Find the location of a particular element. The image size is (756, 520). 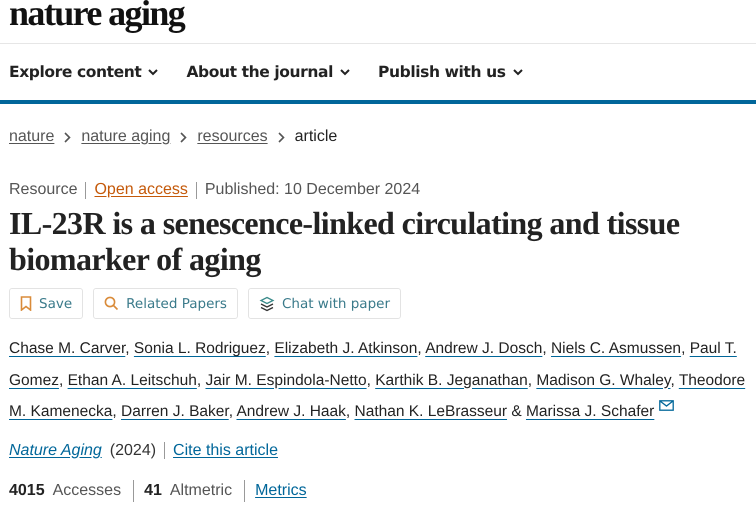

breadcrumb-link: resources is located at coordinates (232, 137).